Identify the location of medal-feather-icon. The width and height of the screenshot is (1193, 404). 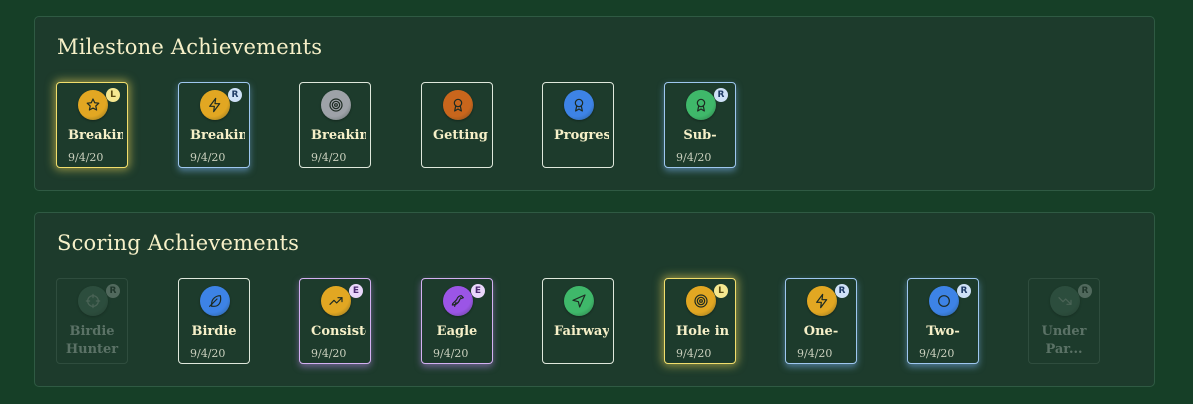
(215, 301).